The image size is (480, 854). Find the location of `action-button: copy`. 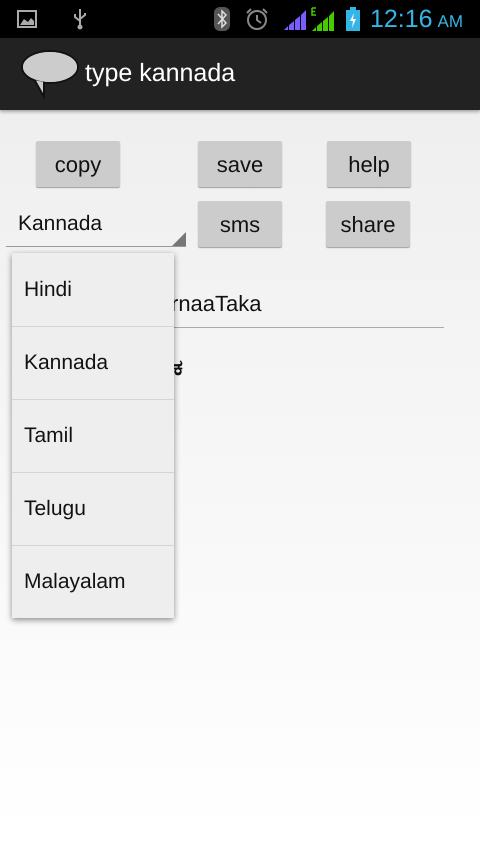

action-button: copy is located at coordinates (78, 164).